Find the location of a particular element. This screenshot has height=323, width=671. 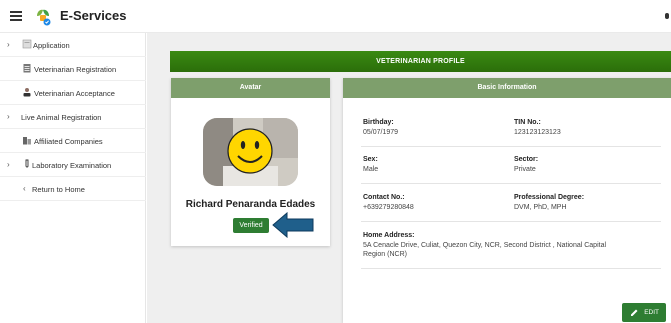

sidebar-item-veterinarian-registration: Veterinarian Registration is located at coordinates (73, 69).